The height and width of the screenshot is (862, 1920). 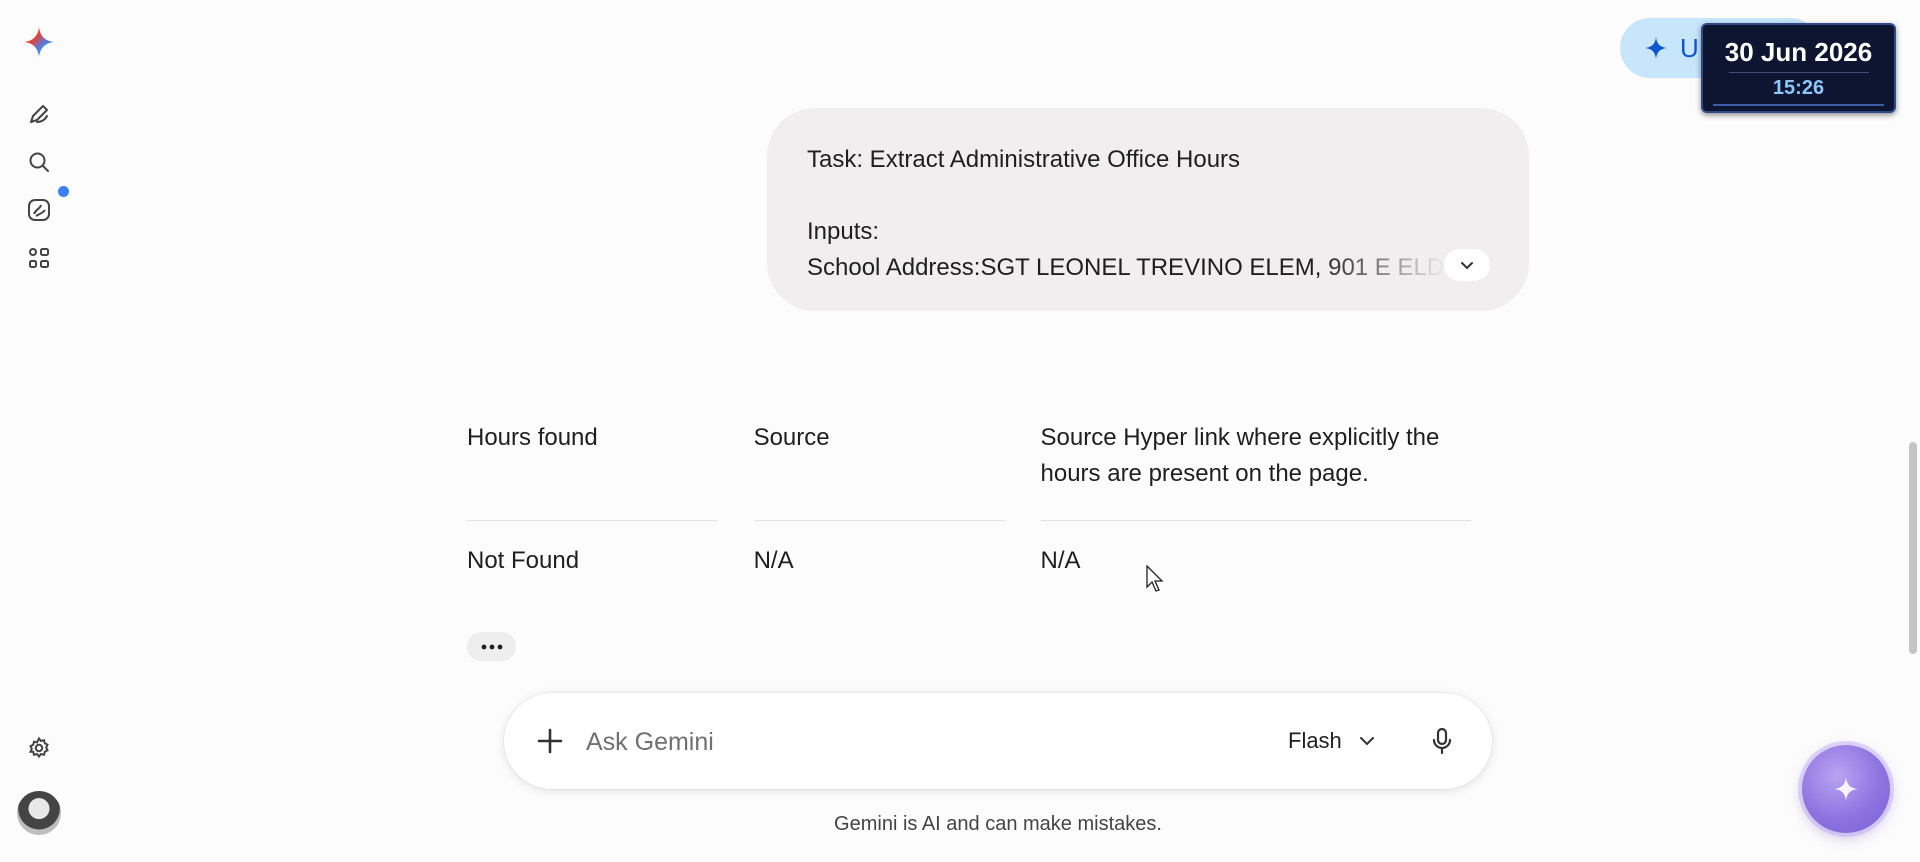 What do you see at coordinates (39, 162) in the screenshot?
I see `search-icon` at bounding box center [39, 162].